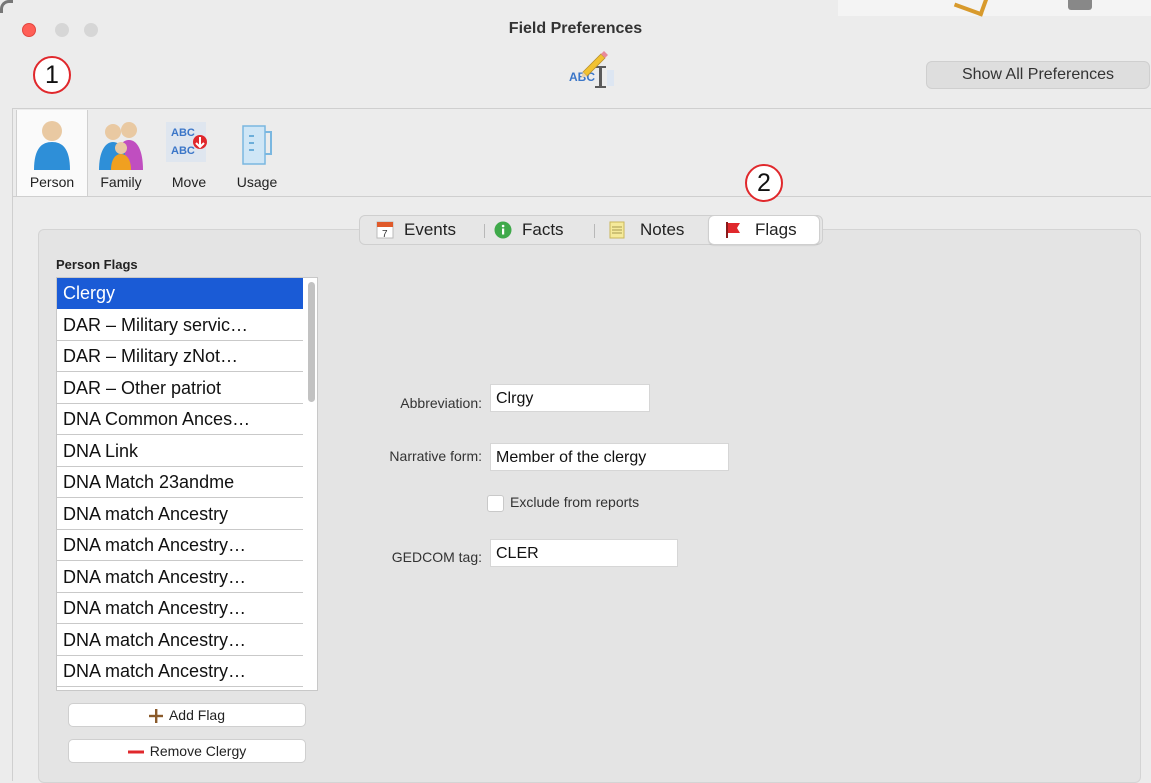  I want to click on abbreviation-label: Abbreviation:, so click(441, 403).